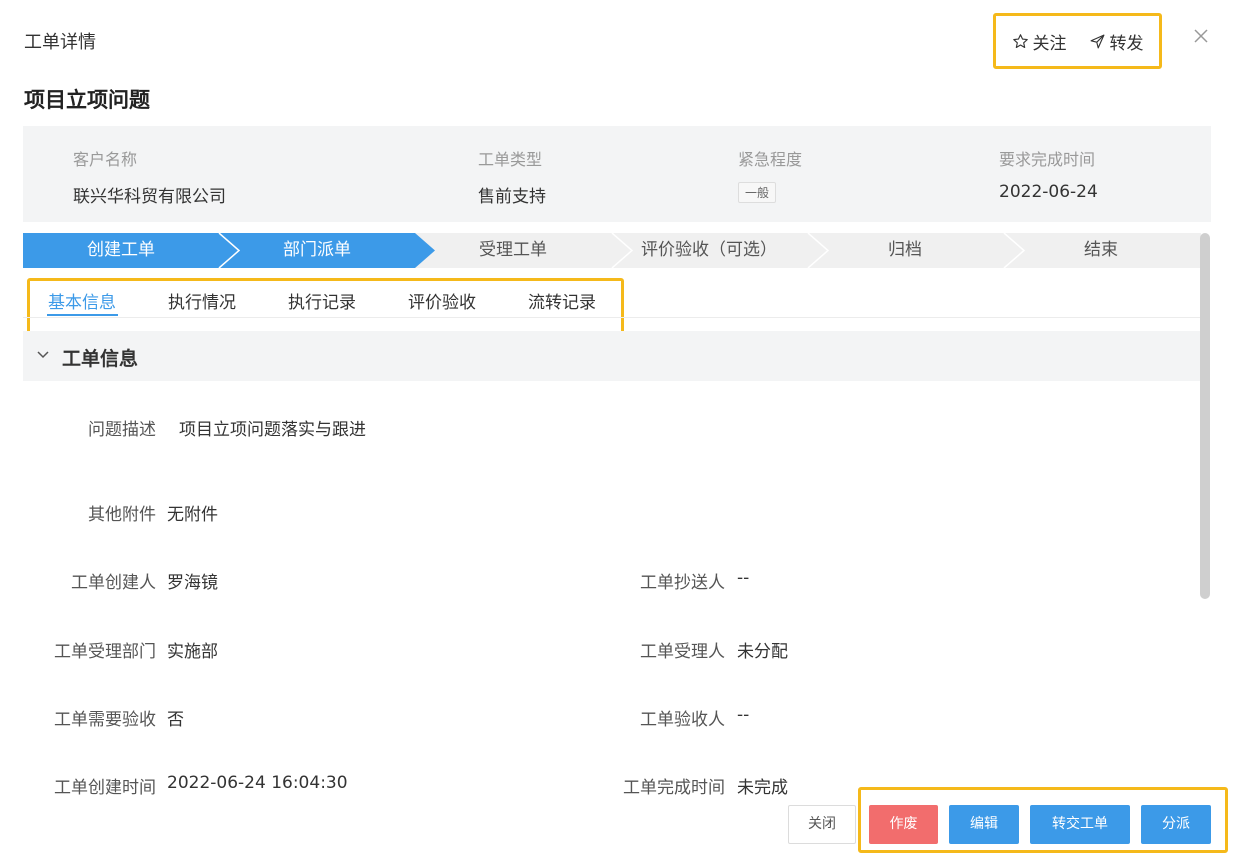 The width and height of the screenshot is (1233, 855). What do you see at coordinates (105, 159) in the screenshot?
I see `customer-label: 客户名称` at bounding box center [105, 159].